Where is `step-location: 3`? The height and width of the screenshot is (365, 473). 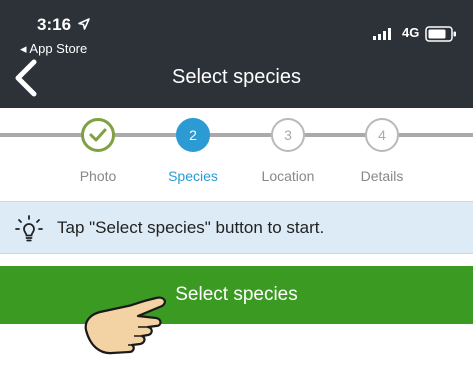 step-location: 3 is located at coordinates (288, 135).